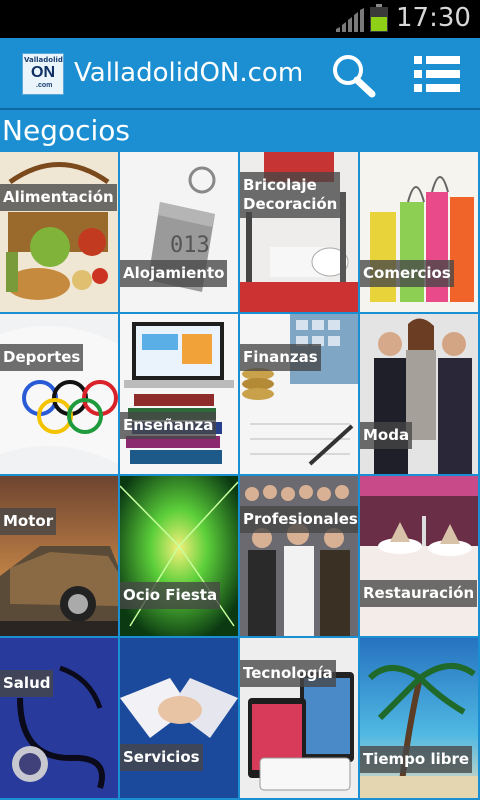  I want to click on section-title: Negocios, so click(66, 130).